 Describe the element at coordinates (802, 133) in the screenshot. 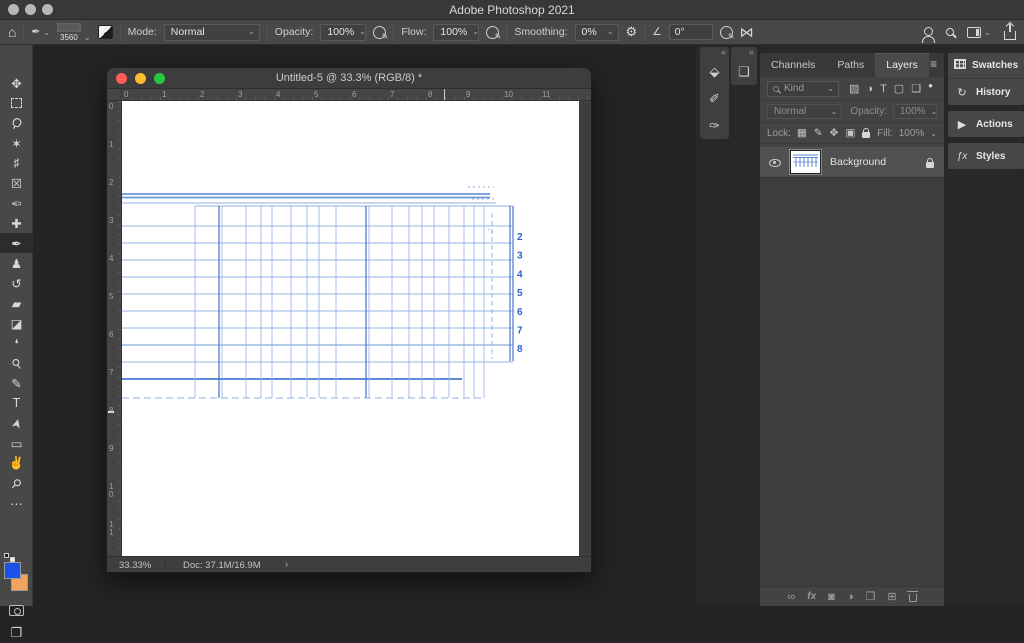

I see `lock-transparency-icon: ▦` at that location.